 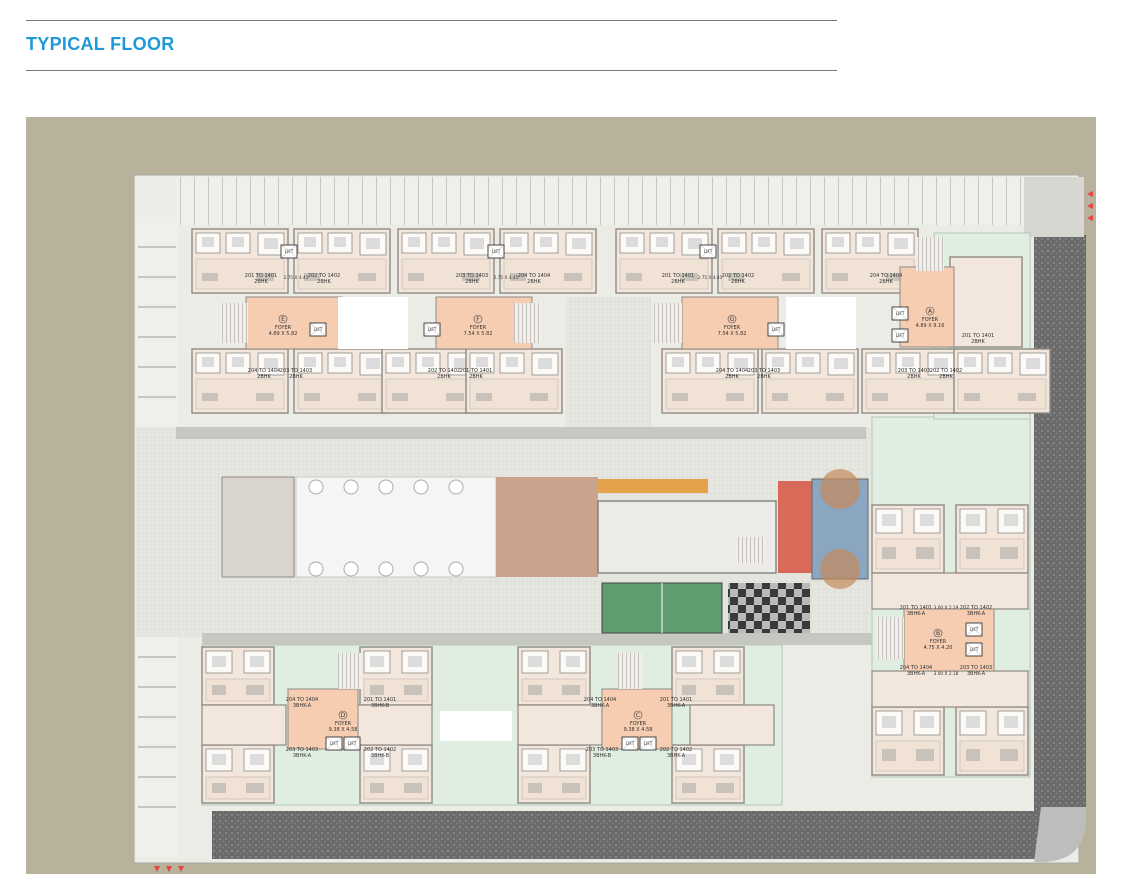 What do you see at coordinates (294, 323) in the screenshot?
I see `foyer-E` at bounding box center [294, 323].